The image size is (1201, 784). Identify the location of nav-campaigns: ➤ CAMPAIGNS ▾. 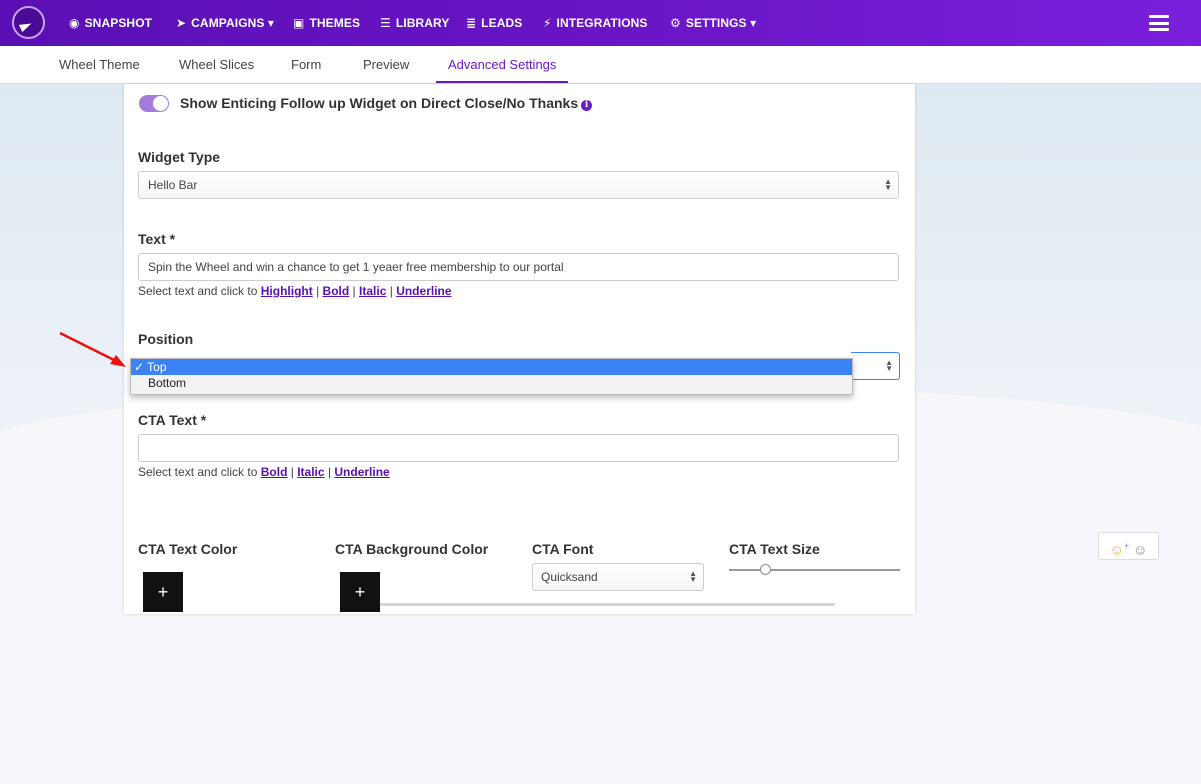
(225, 23).